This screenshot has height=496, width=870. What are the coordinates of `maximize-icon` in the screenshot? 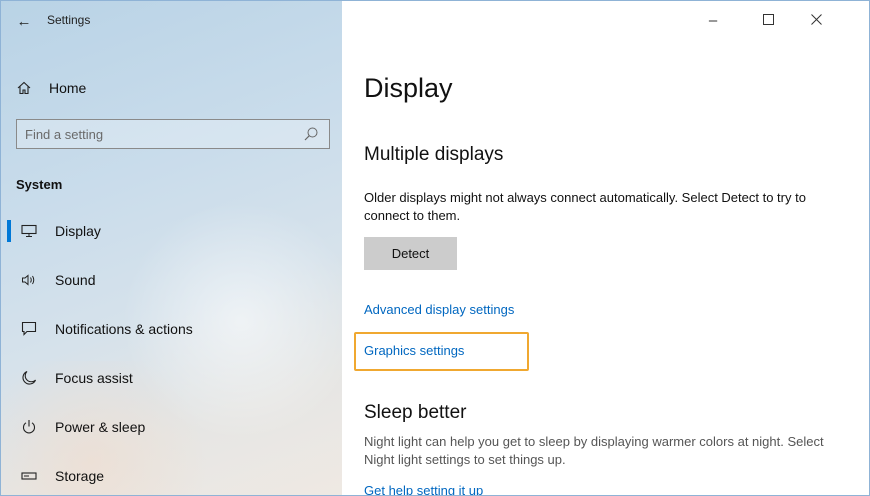 It's located at (768, 20).